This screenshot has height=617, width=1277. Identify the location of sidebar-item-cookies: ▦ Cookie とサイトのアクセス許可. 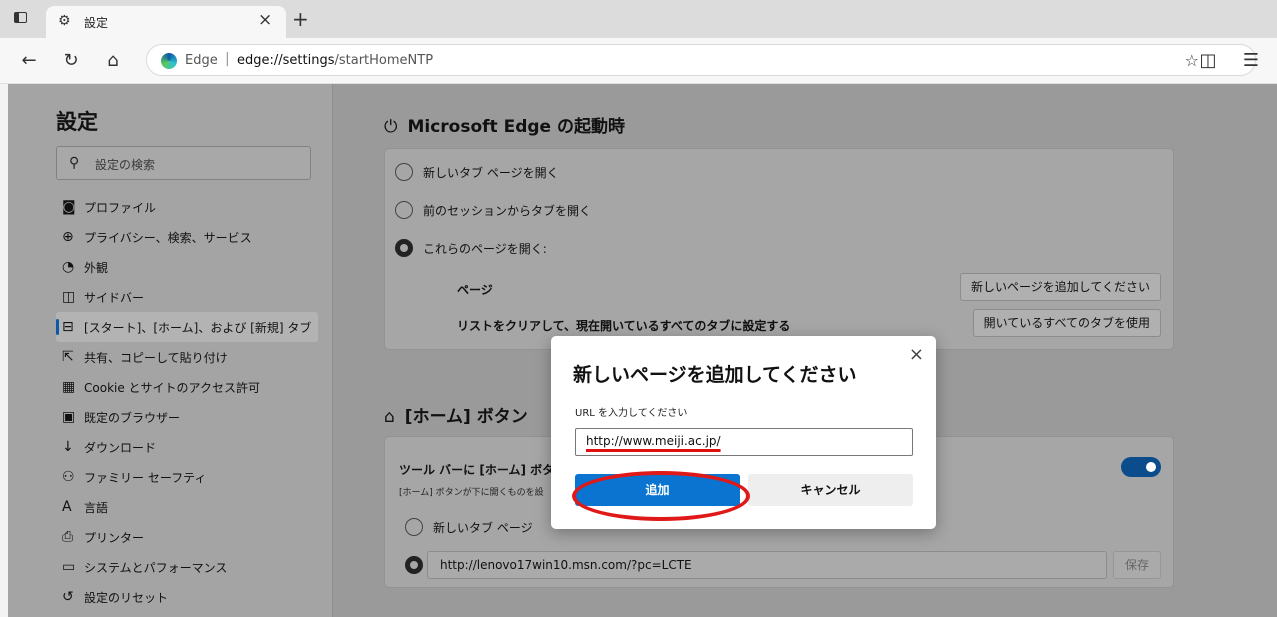
(187, 387).